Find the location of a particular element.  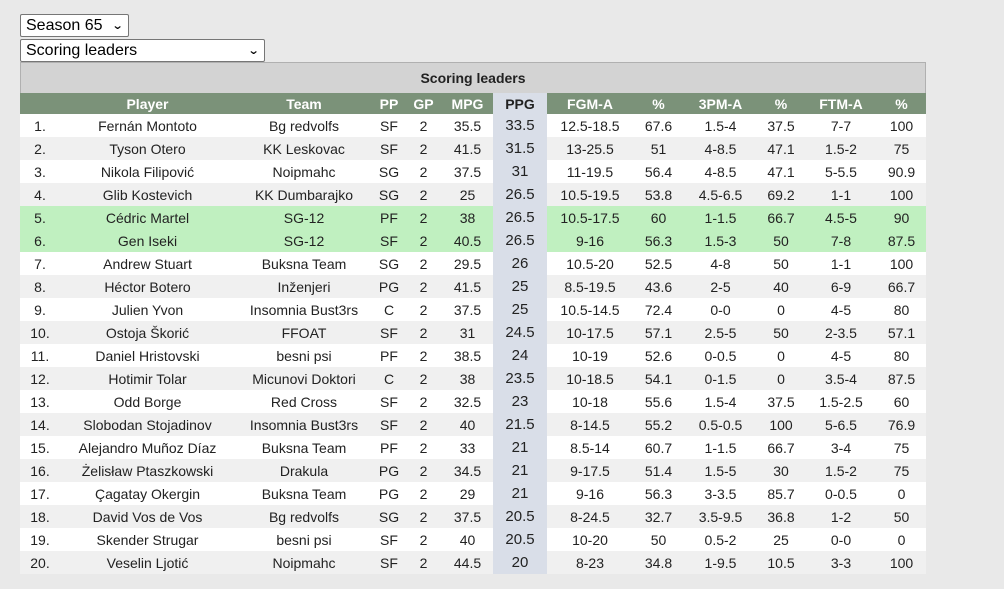

cell-ftm-a: 7-7 is located at coordinates (841, 125).